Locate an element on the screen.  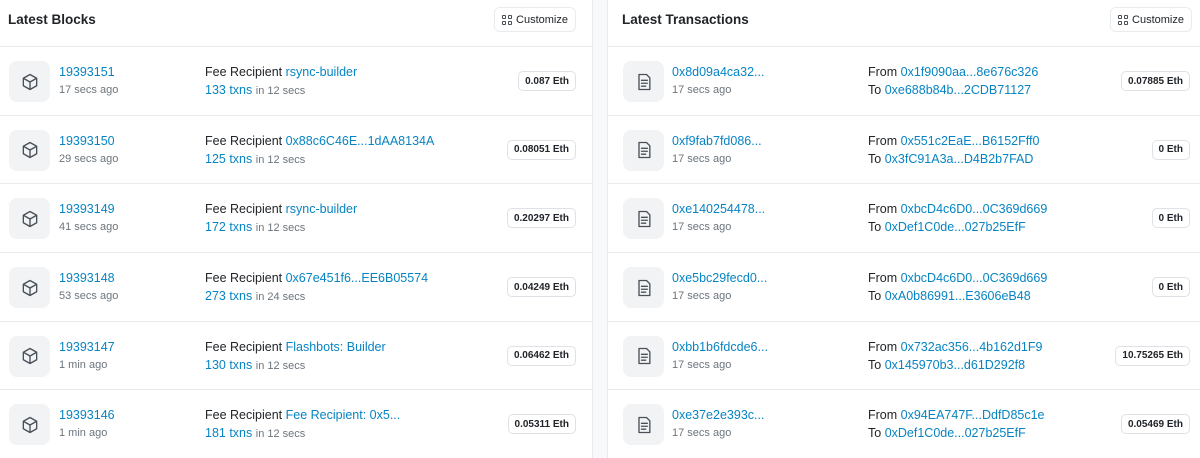
block-number-link: 19393148 is located at coordinates (88, 278).